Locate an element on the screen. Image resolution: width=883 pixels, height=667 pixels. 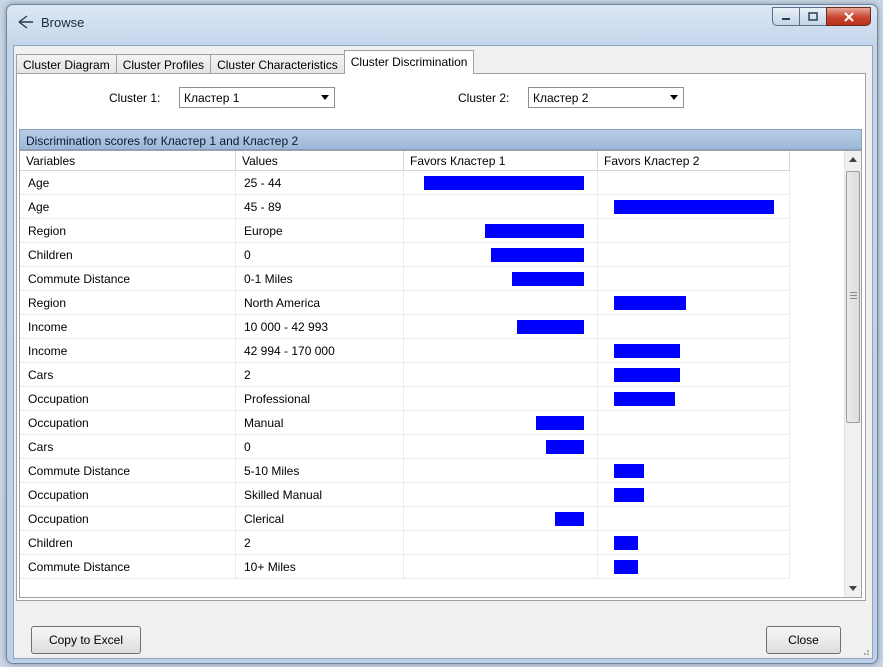
value-cell: Skilled Manual is located at coordinates (320, 495).